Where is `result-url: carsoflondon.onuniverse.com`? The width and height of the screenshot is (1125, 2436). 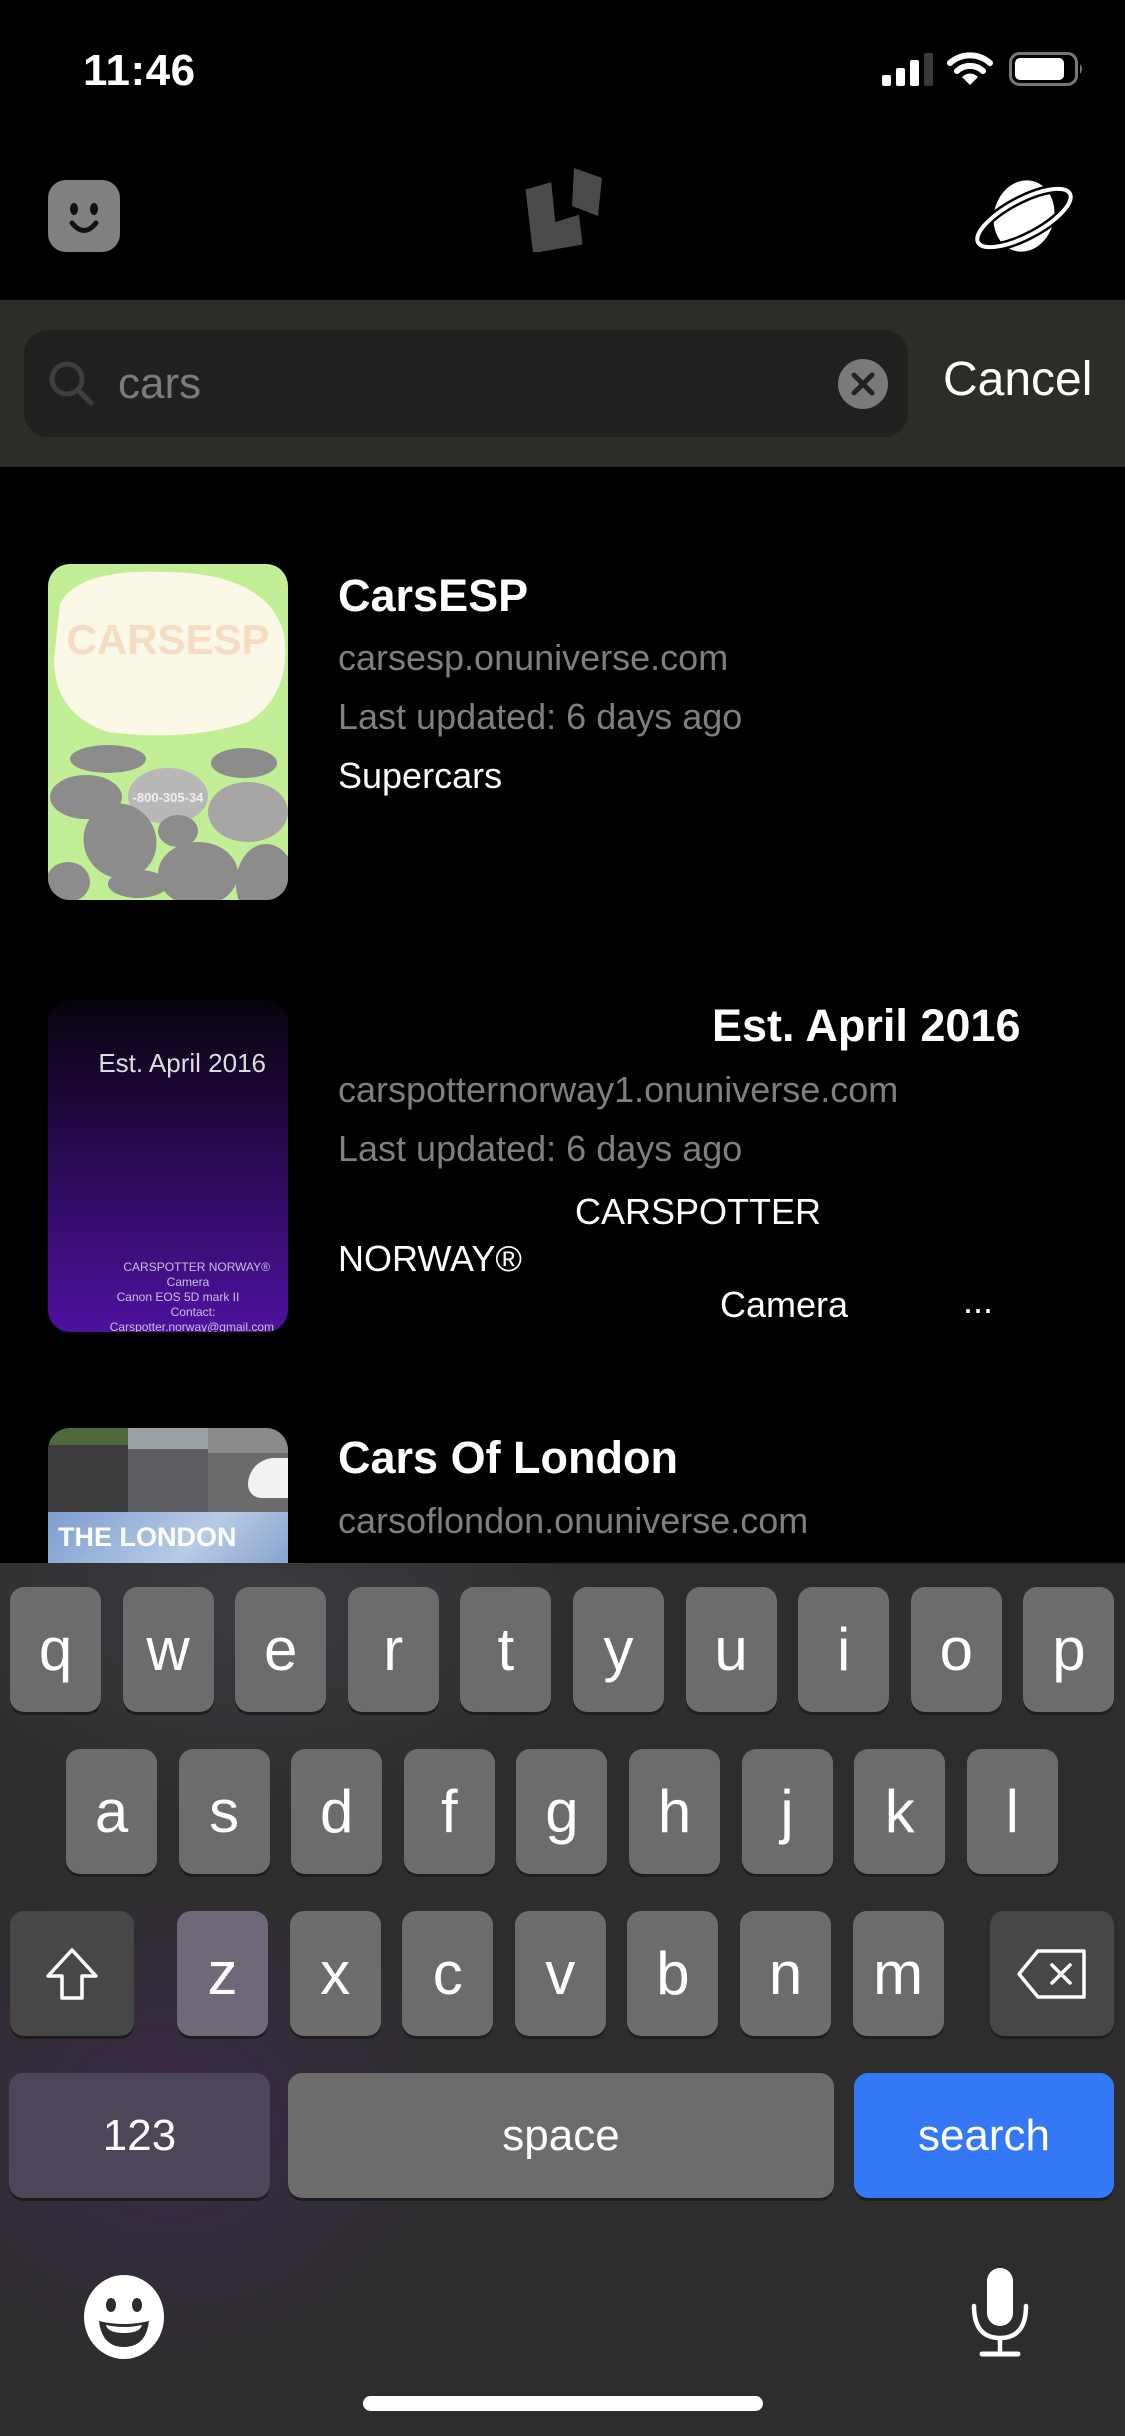 result-url: carsoflondon.onuniverse.com is located at coordinates (573, 1520).